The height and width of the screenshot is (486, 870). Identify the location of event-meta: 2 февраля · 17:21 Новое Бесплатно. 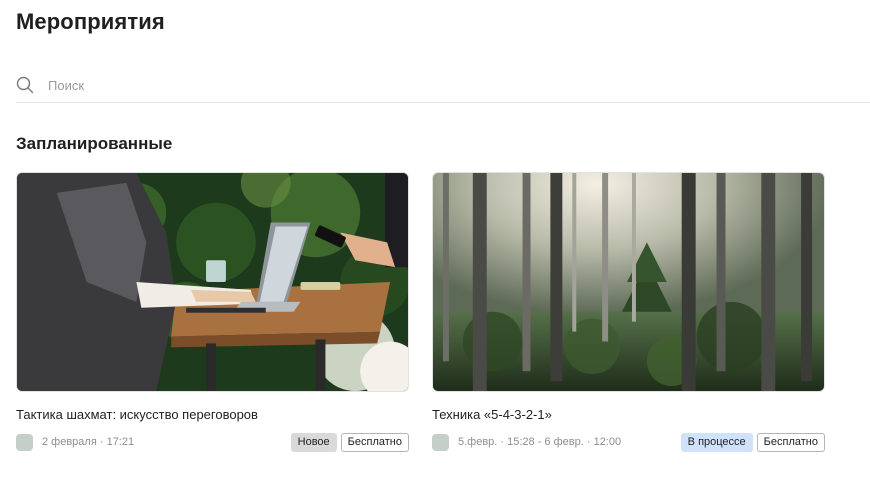
(212, 442).